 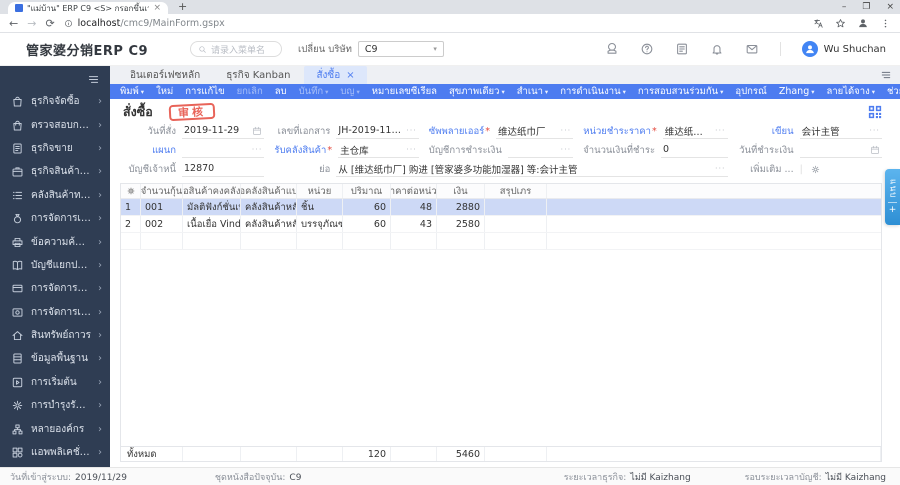 What do you see at coordinates (55, 241) in the screenshot?
I see `sidebar-item-6: ข้อความค้นหาอื่น ๆ ›` at bounding box center [55, 241].